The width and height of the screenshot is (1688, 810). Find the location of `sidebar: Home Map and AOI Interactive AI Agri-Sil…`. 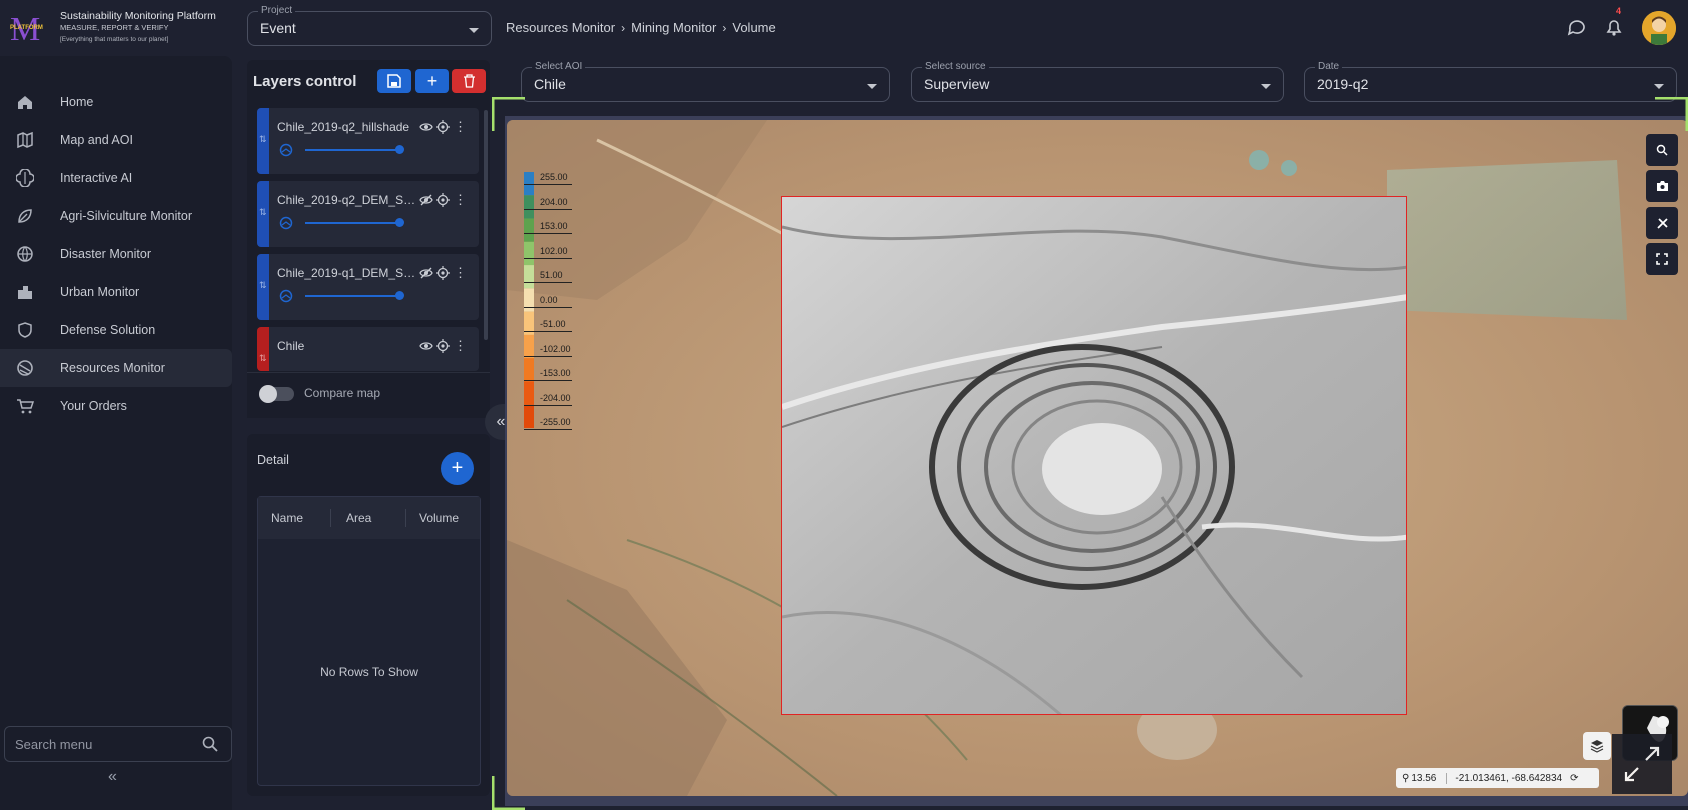

sidebar: Home Map and AOI Interactive AI Agri-Sil… is located at coordinates (116, 433).